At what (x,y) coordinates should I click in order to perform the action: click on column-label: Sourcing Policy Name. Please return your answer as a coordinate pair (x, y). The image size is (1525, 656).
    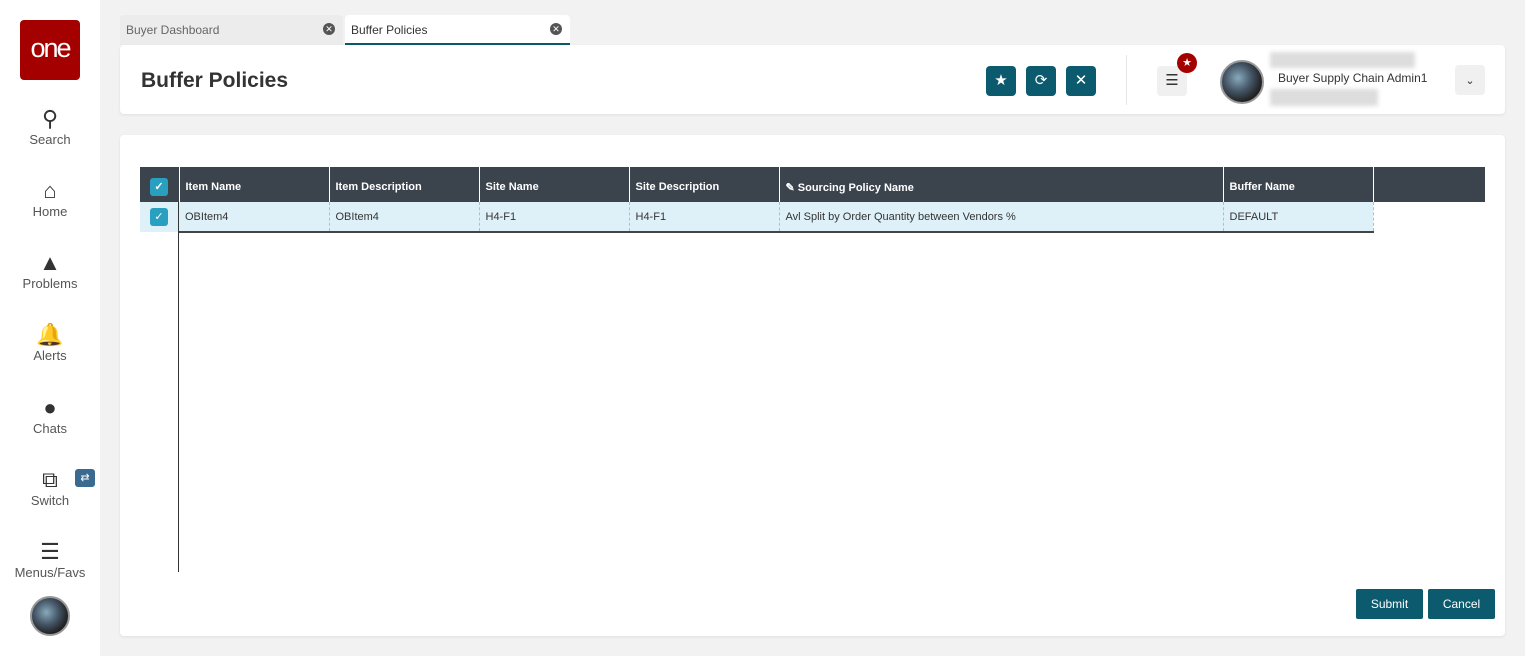
    Looking at the image, I should click on (855, 187).